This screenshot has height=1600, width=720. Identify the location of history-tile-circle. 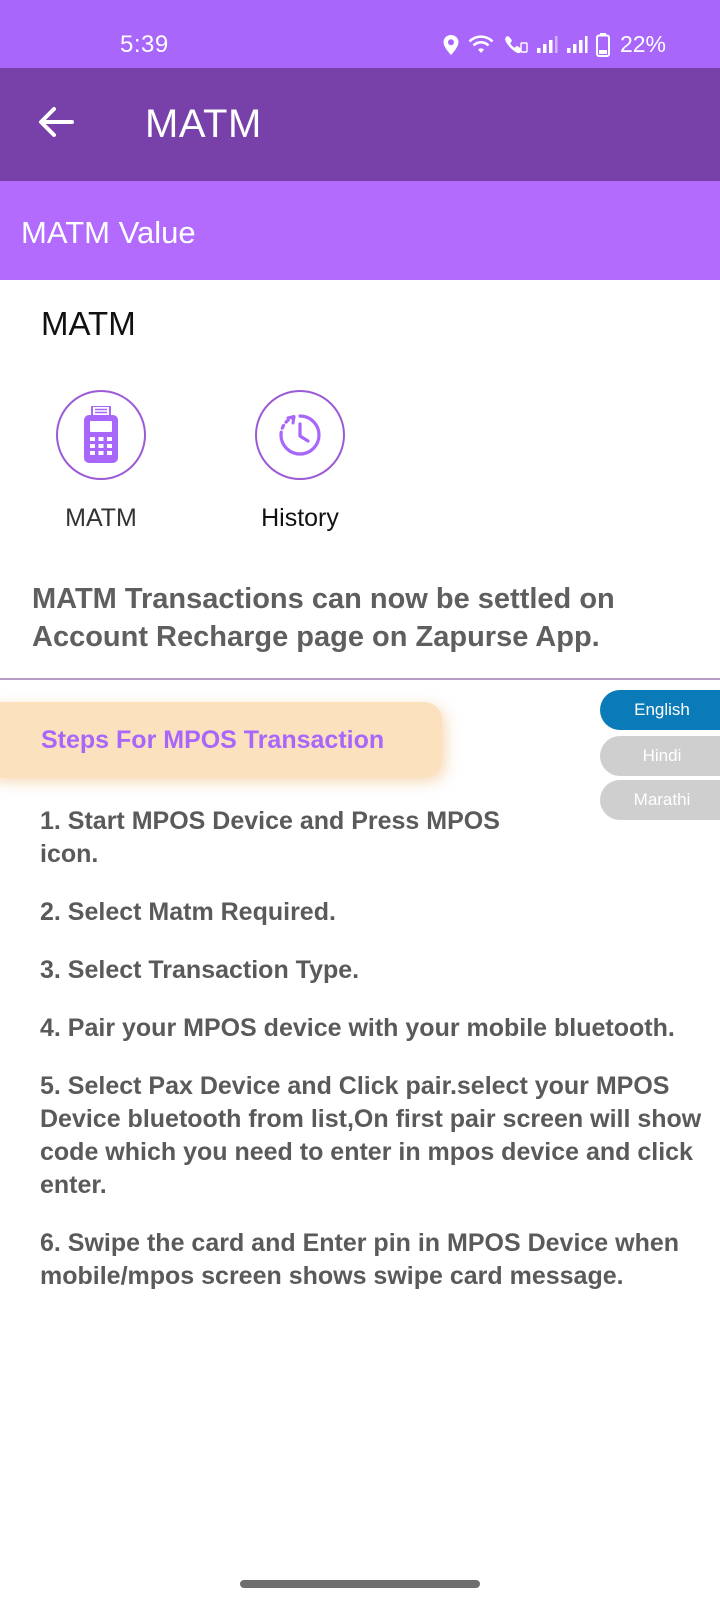
(300, 435).